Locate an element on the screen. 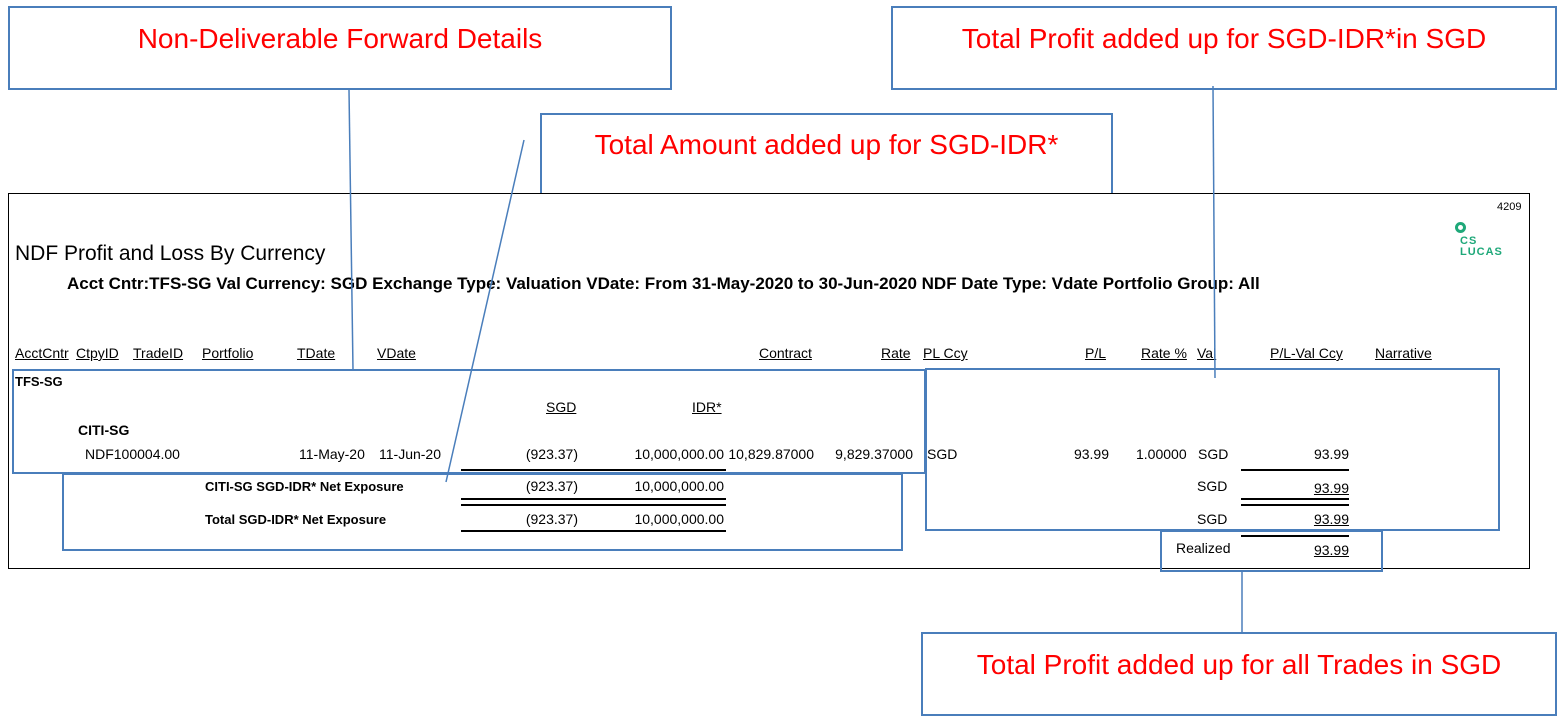  col-pl-ccy: PL Ccy is located at coordinates (945, 353).